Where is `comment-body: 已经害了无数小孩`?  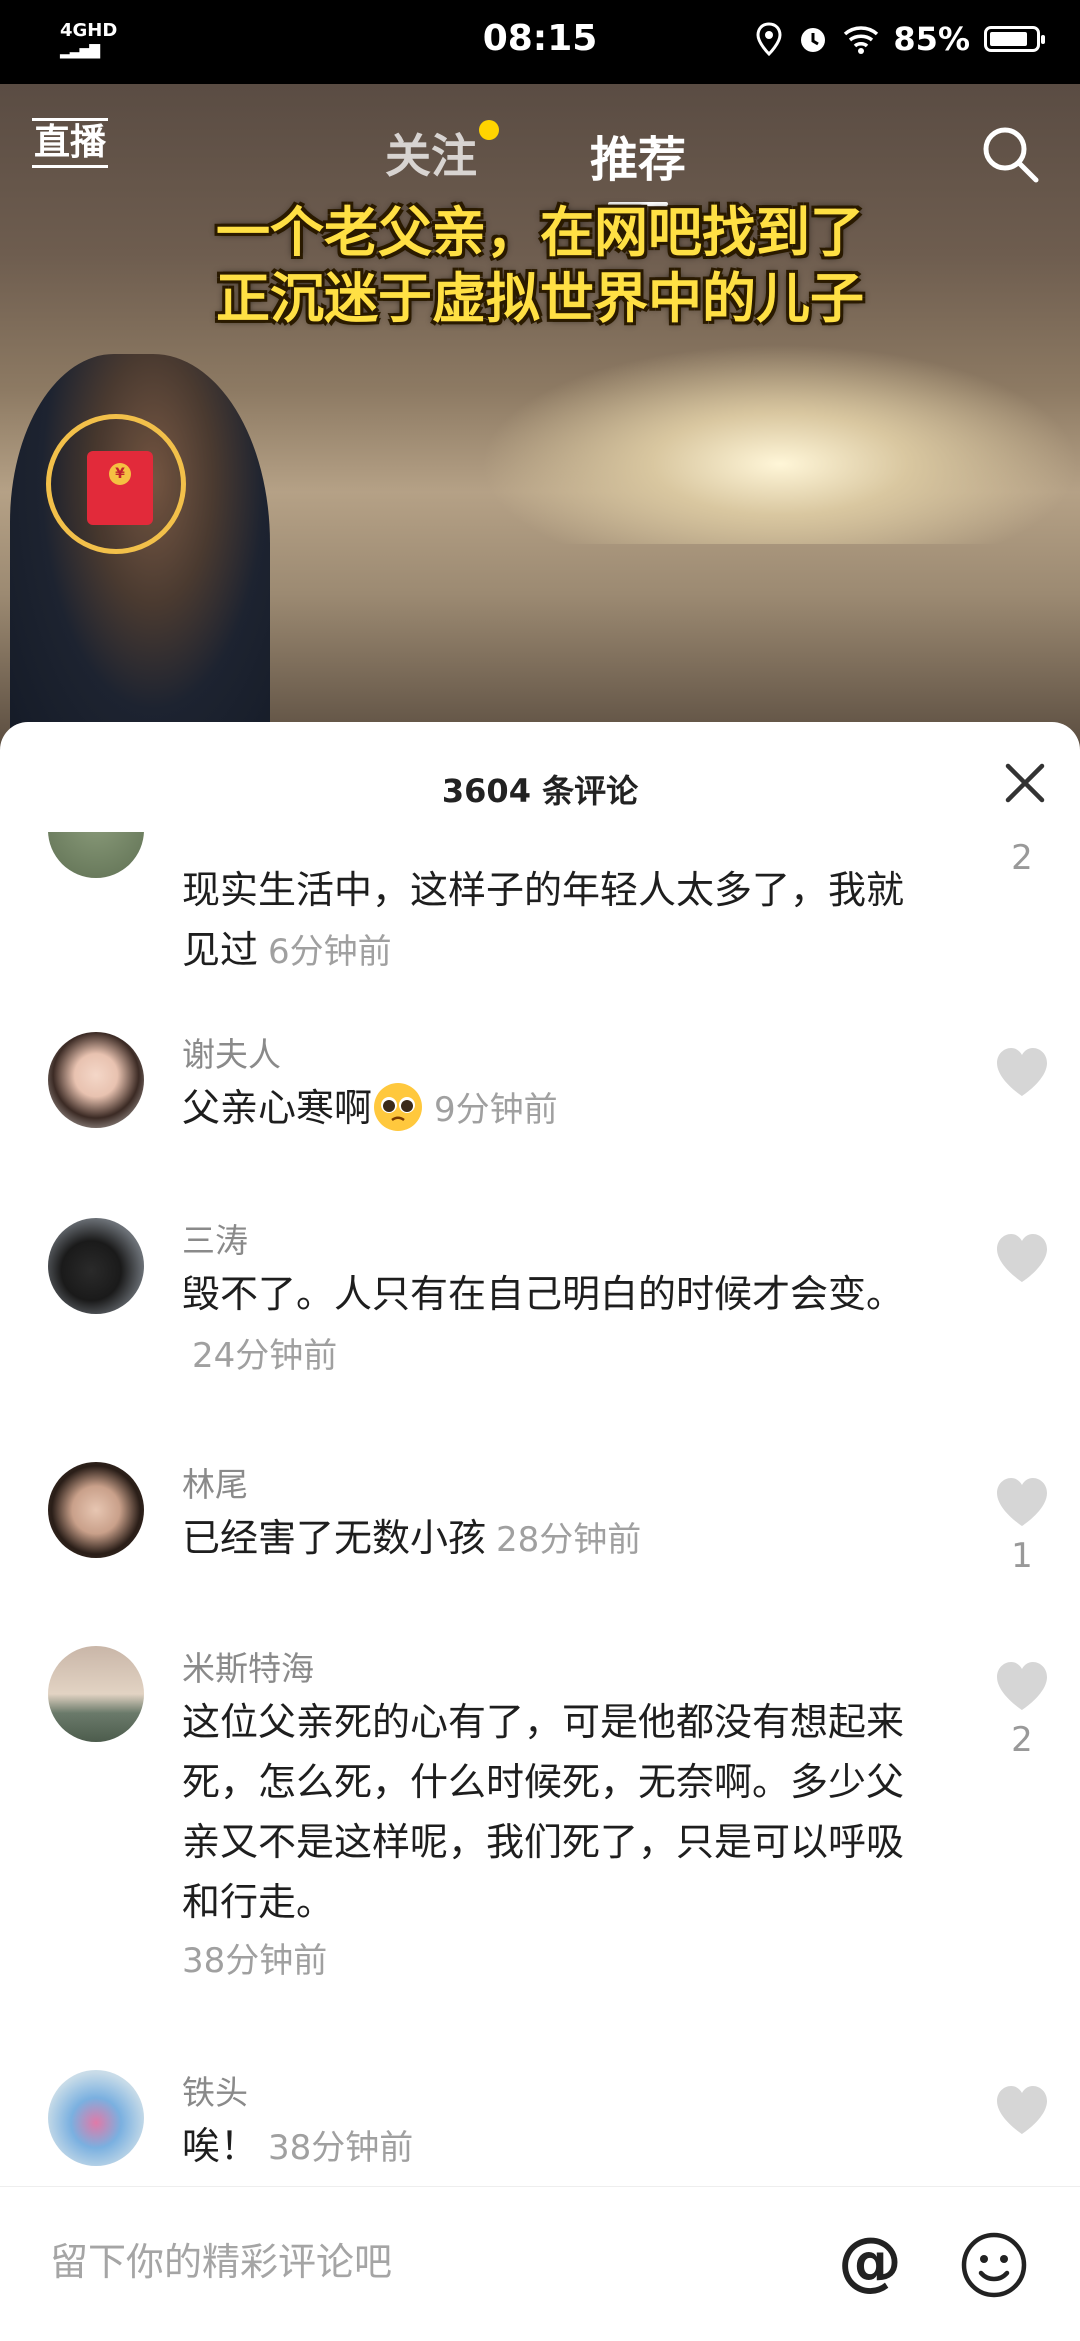
comment-body: 已经害了无数小孩 is located at coordinates (334, 1538).